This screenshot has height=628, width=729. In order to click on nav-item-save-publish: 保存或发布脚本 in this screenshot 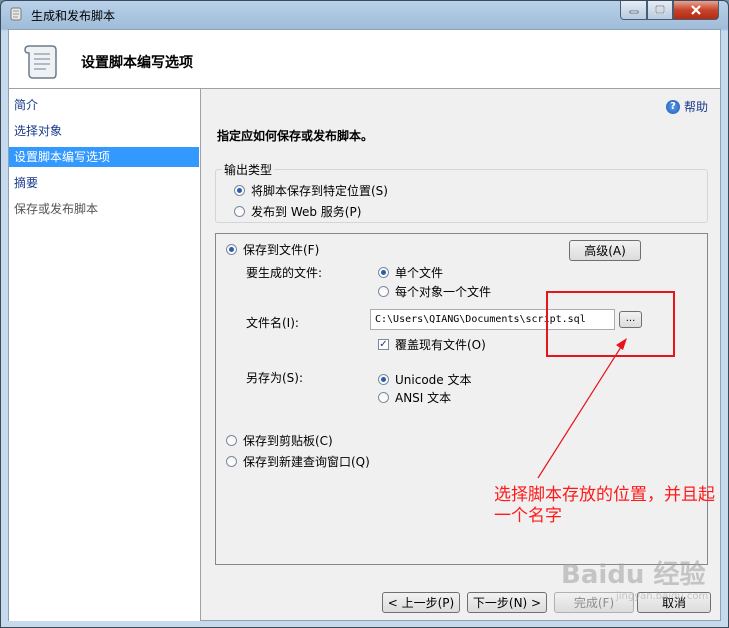, I will do `click(104, 209)`.